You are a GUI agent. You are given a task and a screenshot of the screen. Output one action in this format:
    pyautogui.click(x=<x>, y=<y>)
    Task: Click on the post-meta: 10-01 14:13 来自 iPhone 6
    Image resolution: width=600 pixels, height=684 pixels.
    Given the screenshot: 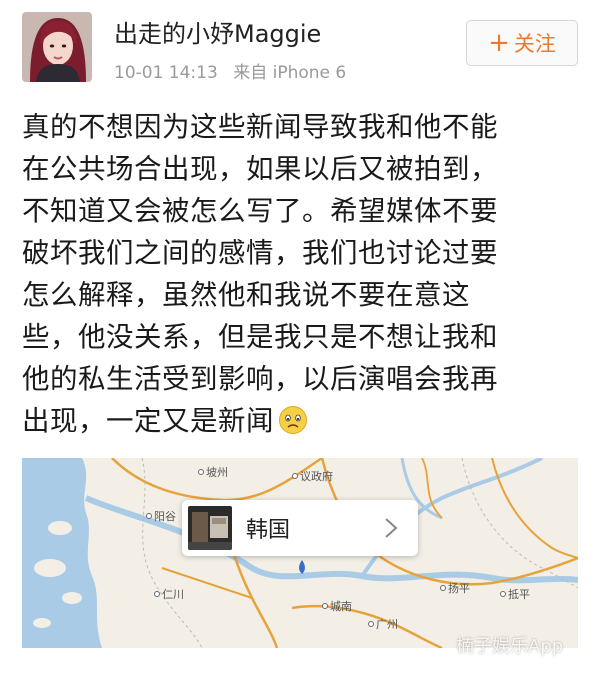 What is the action you would take?
    pyautogui.click(x=235, y=70)
    